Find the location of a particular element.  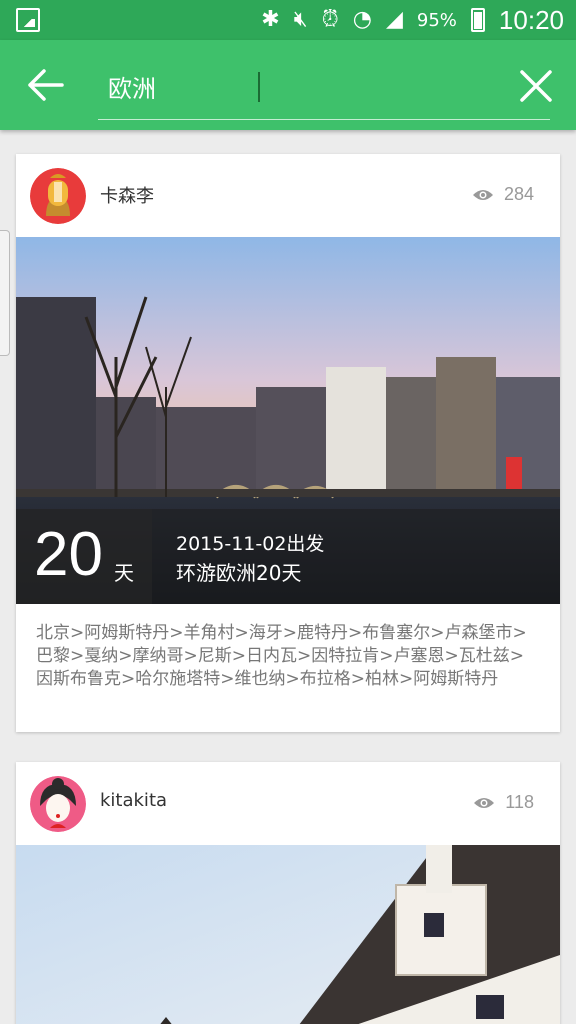

status-bar: ✱ 🔇︎ ⏰︎ ◔ ◢ 95% 10:20 is located at coordinates (288, 20).